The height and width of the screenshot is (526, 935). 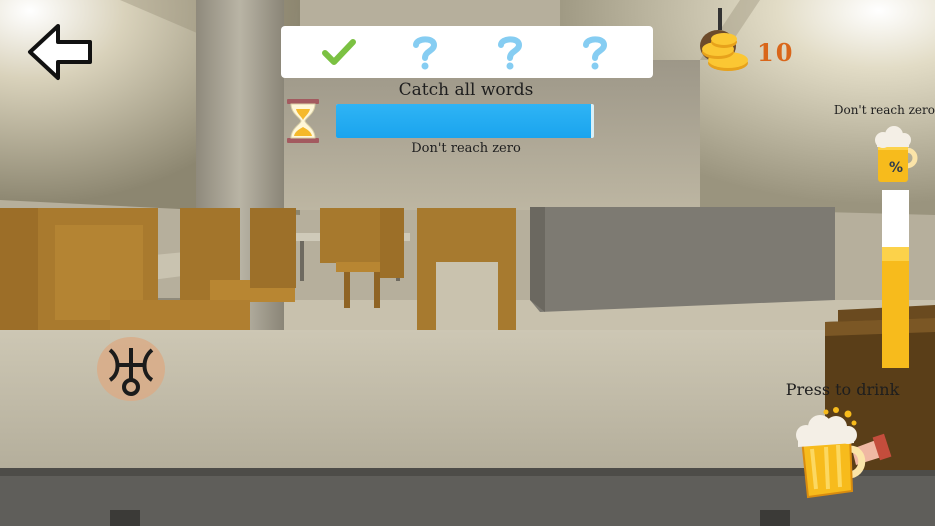 What do you see at coordinates (466, 148) in the screenshot?
I see `timer-hint: Don't reach zero` at bounding box center [466, 148].